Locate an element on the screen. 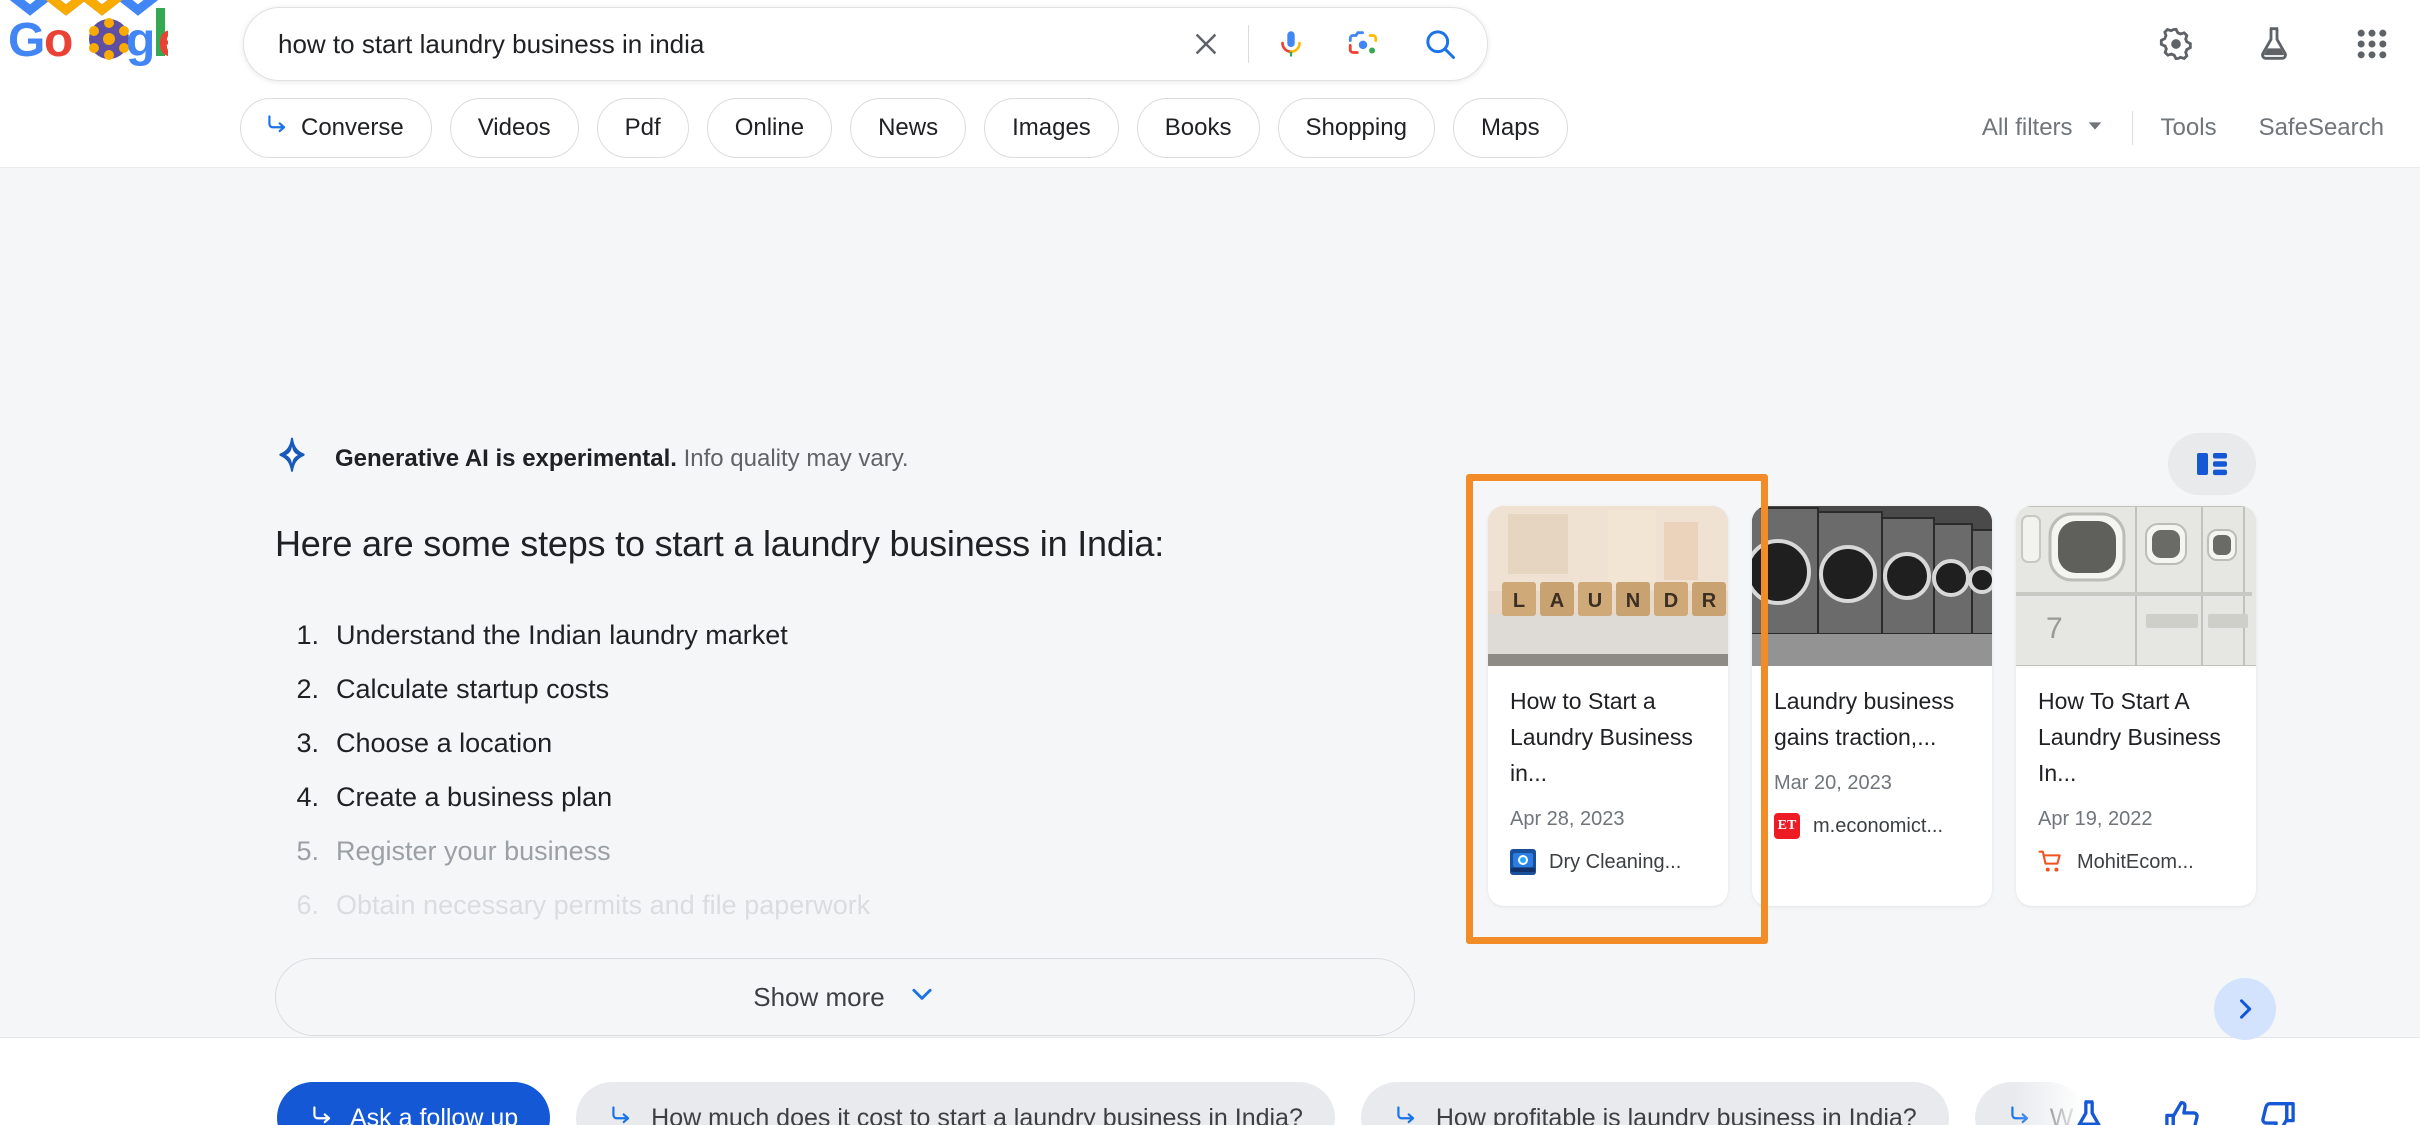 This screenshot has height=1125, width=2420. chip-pdf: Pdf is located at coordinates (642, 127).